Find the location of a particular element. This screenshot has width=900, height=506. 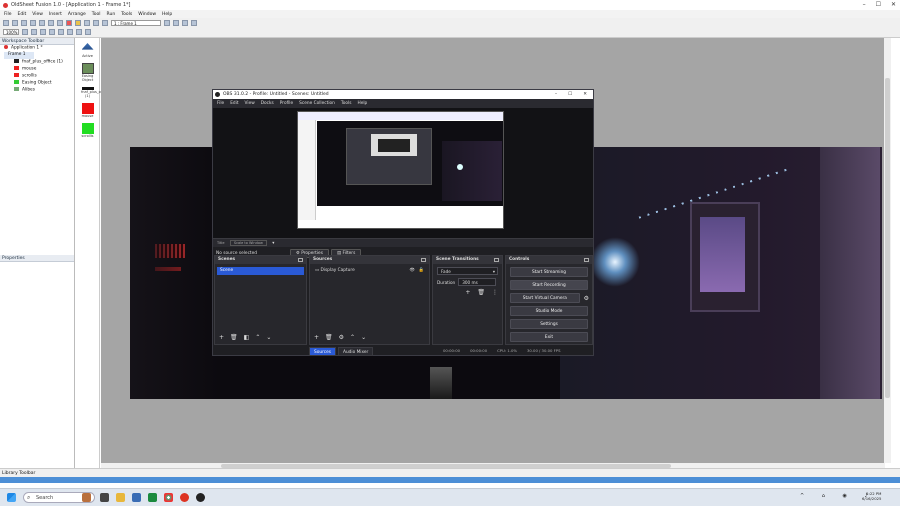

tree-item-office: fnaf_plus_office (1) is located at coordinates (39, 62).